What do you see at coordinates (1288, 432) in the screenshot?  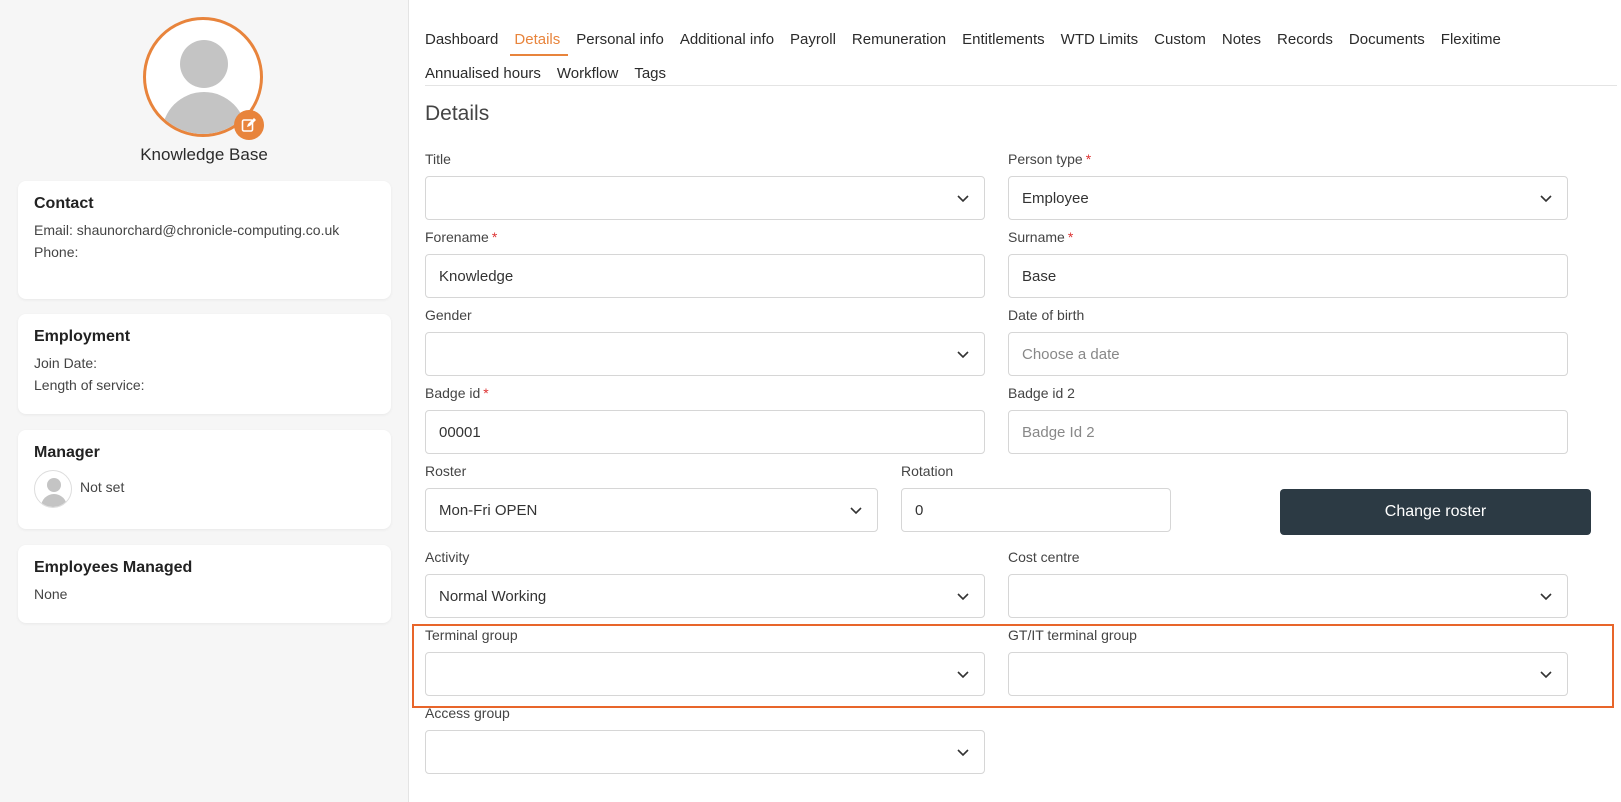 I see `badge-id2-input: Badge Id 2` at bounding box center [1288, 432].